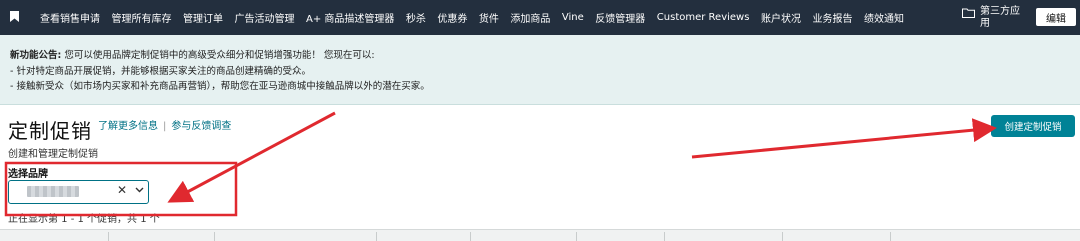 The width and height of the screenshot is (1080, 241). What do you see at coordinates (265, 17) in the screenshot?
I see `nav-item-campaign-manager: 广告活动管理` at bounding box center [265, 17].